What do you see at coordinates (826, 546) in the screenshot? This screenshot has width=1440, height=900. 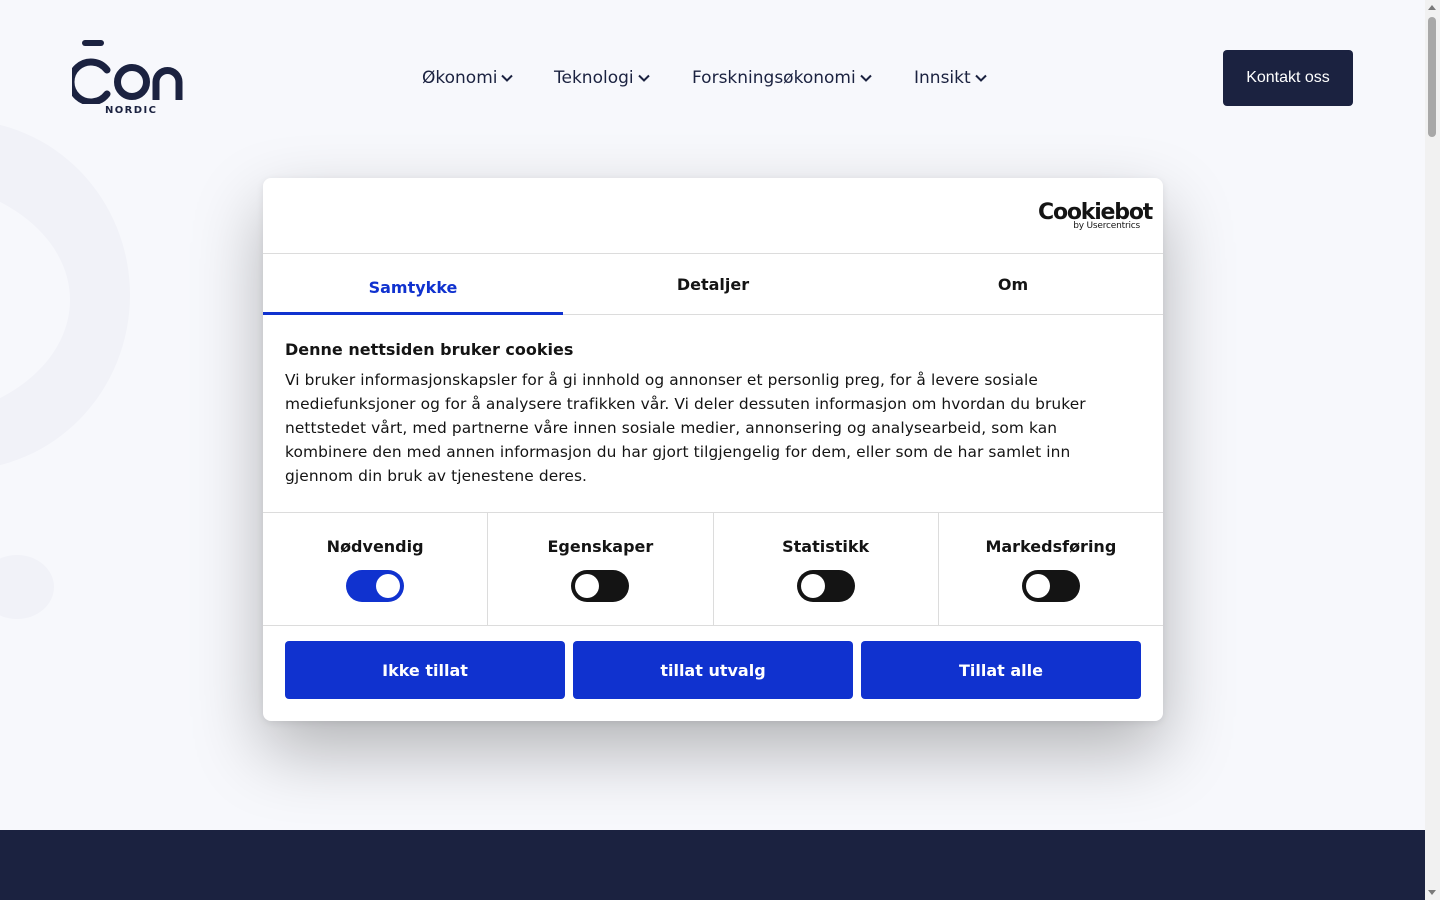 I see `category-label: Statistikk` at bounding box center [826, 546].